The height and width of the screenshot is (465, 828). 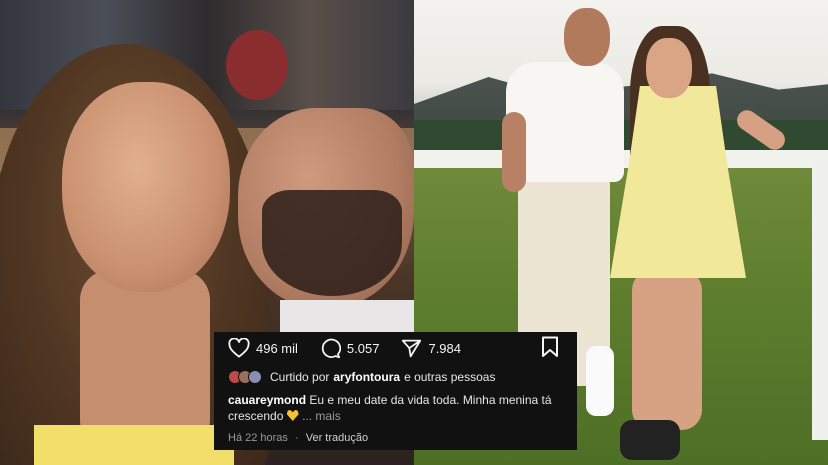 I want to click on liked-by-row: Curtido por aryfontoura e outras pessoas, so click(x=361, y=377).